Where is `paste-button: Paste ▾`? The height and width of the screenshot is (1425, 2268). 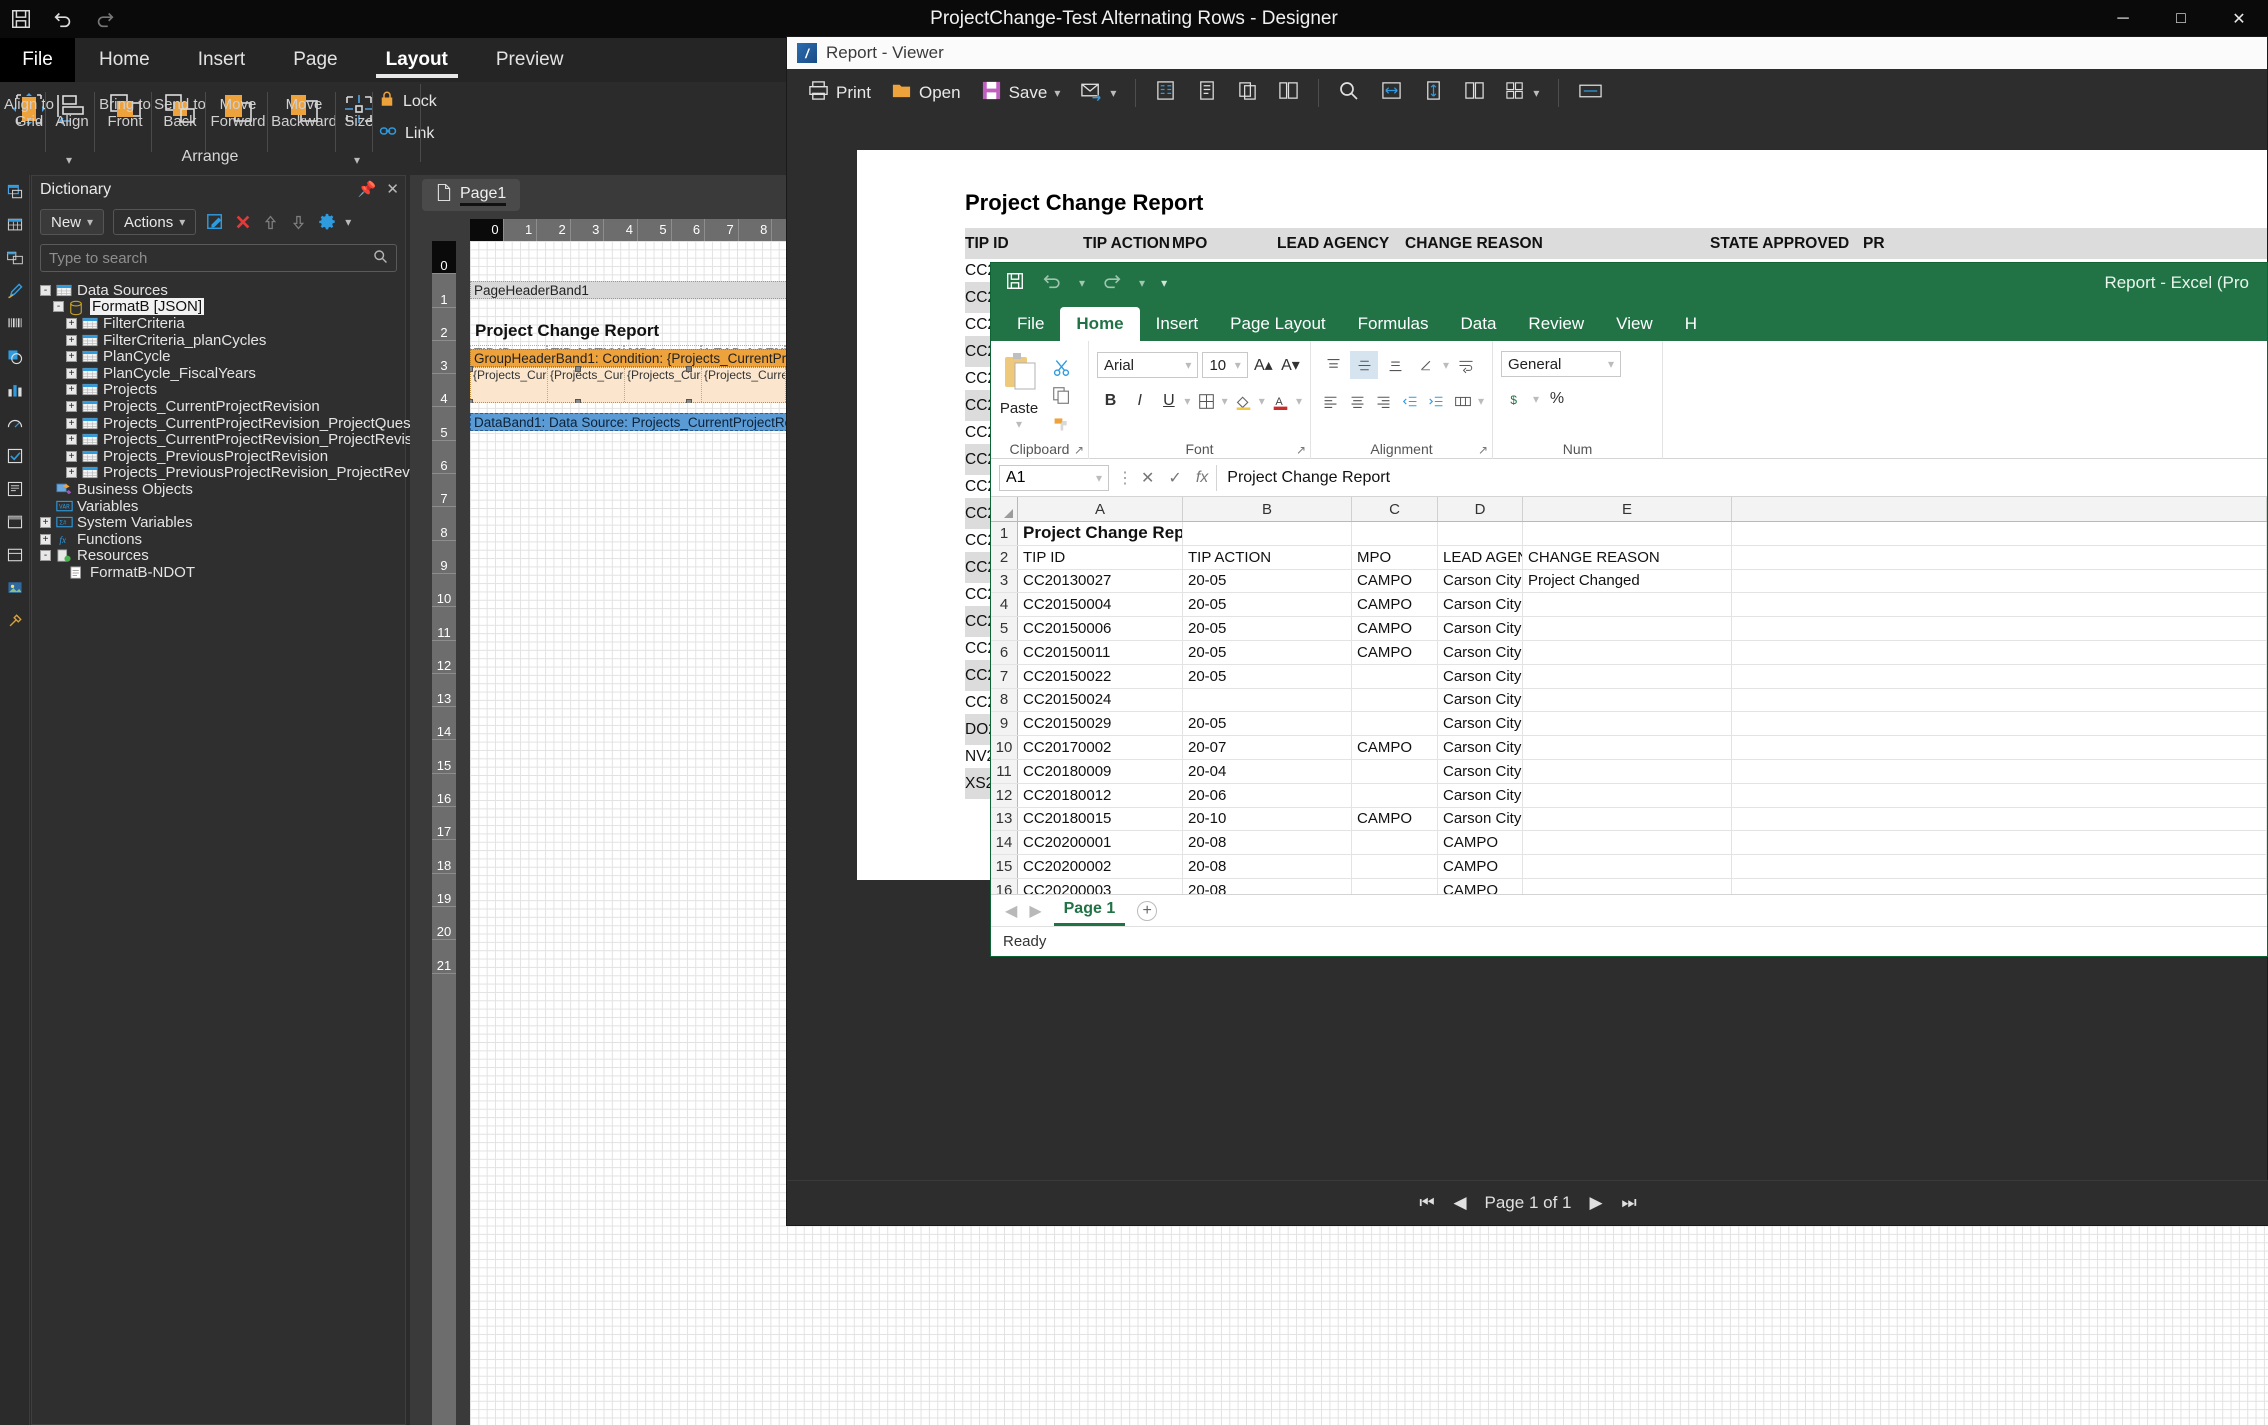 paste-button: Paste ▾ is located at coordinates (1019, 395).